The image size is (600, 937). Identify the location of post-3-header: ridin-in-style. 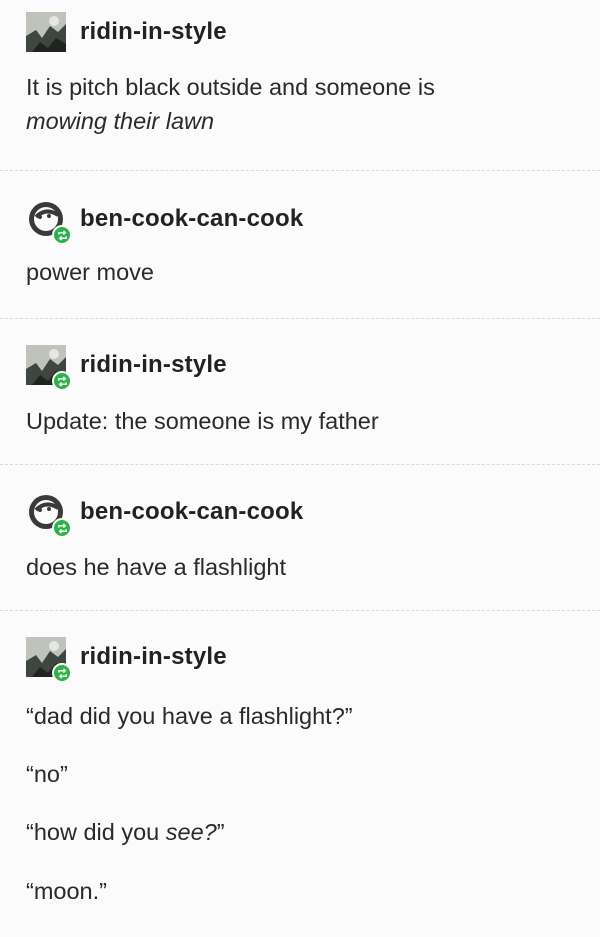
(126, 368).